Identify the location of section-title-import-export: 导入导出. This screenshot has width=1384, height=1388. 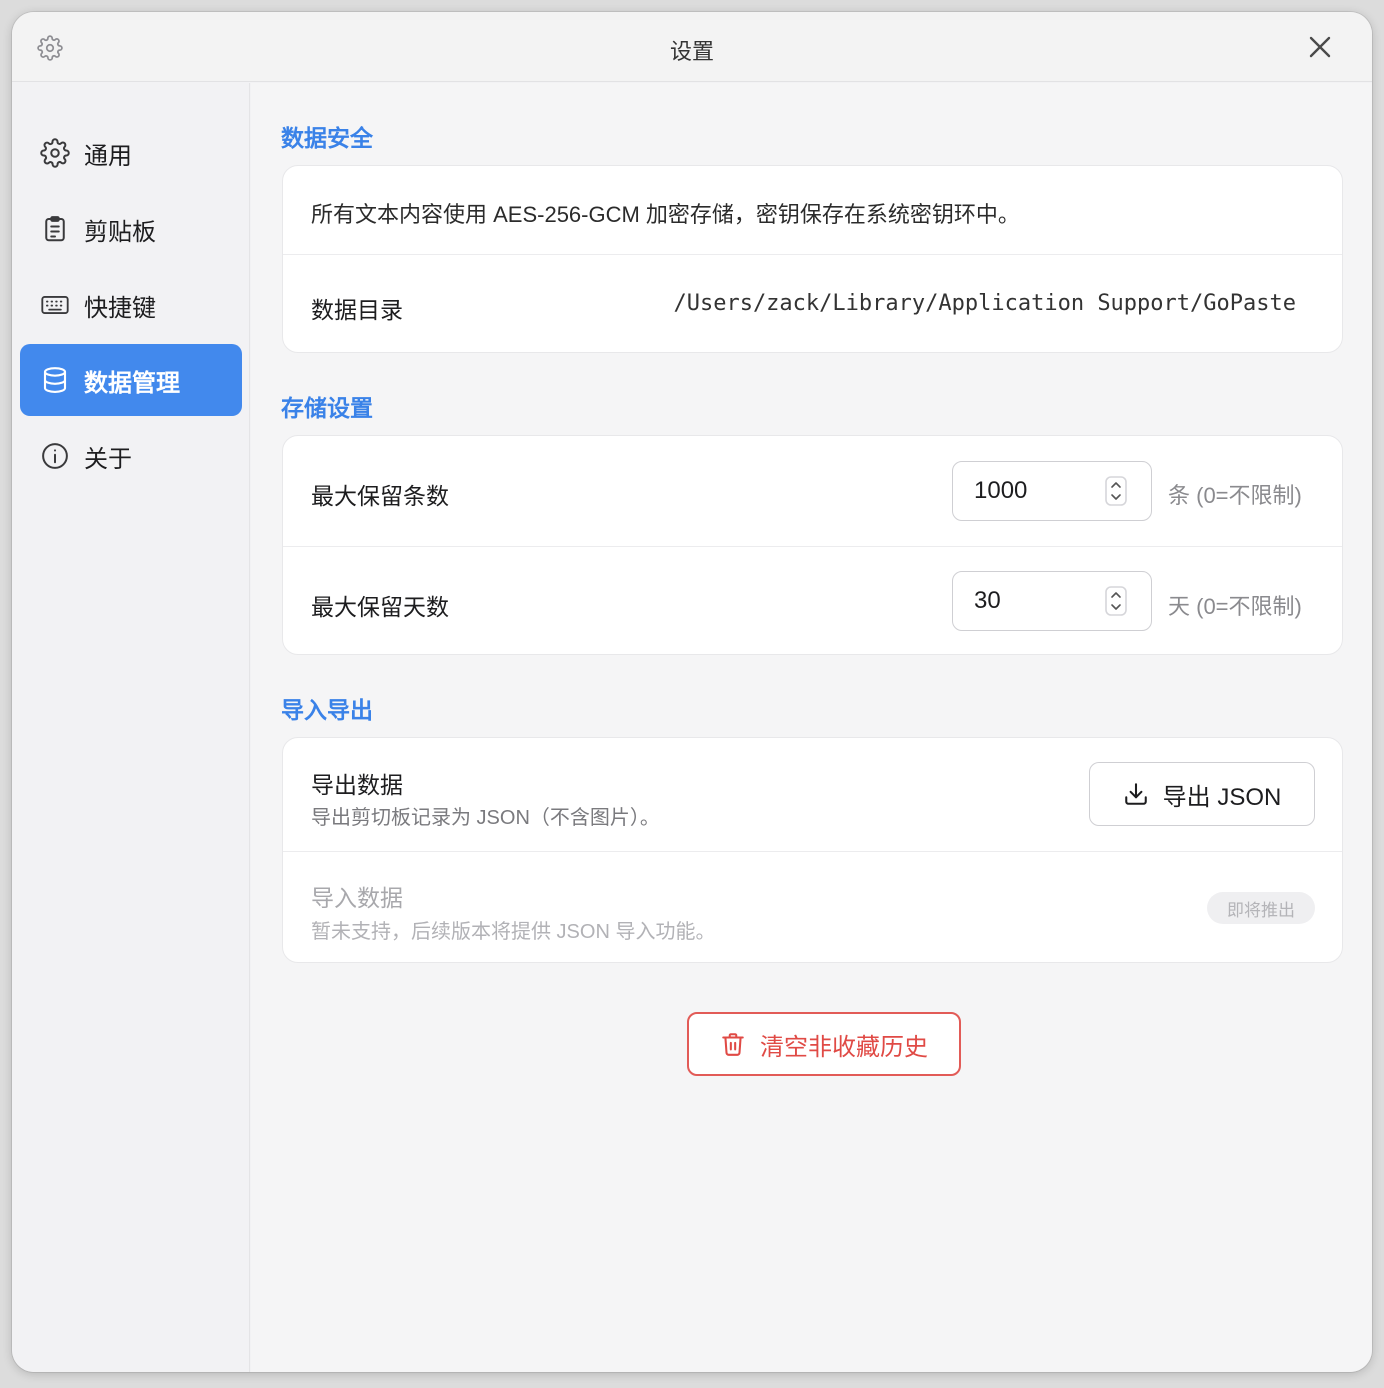
(327, 710).